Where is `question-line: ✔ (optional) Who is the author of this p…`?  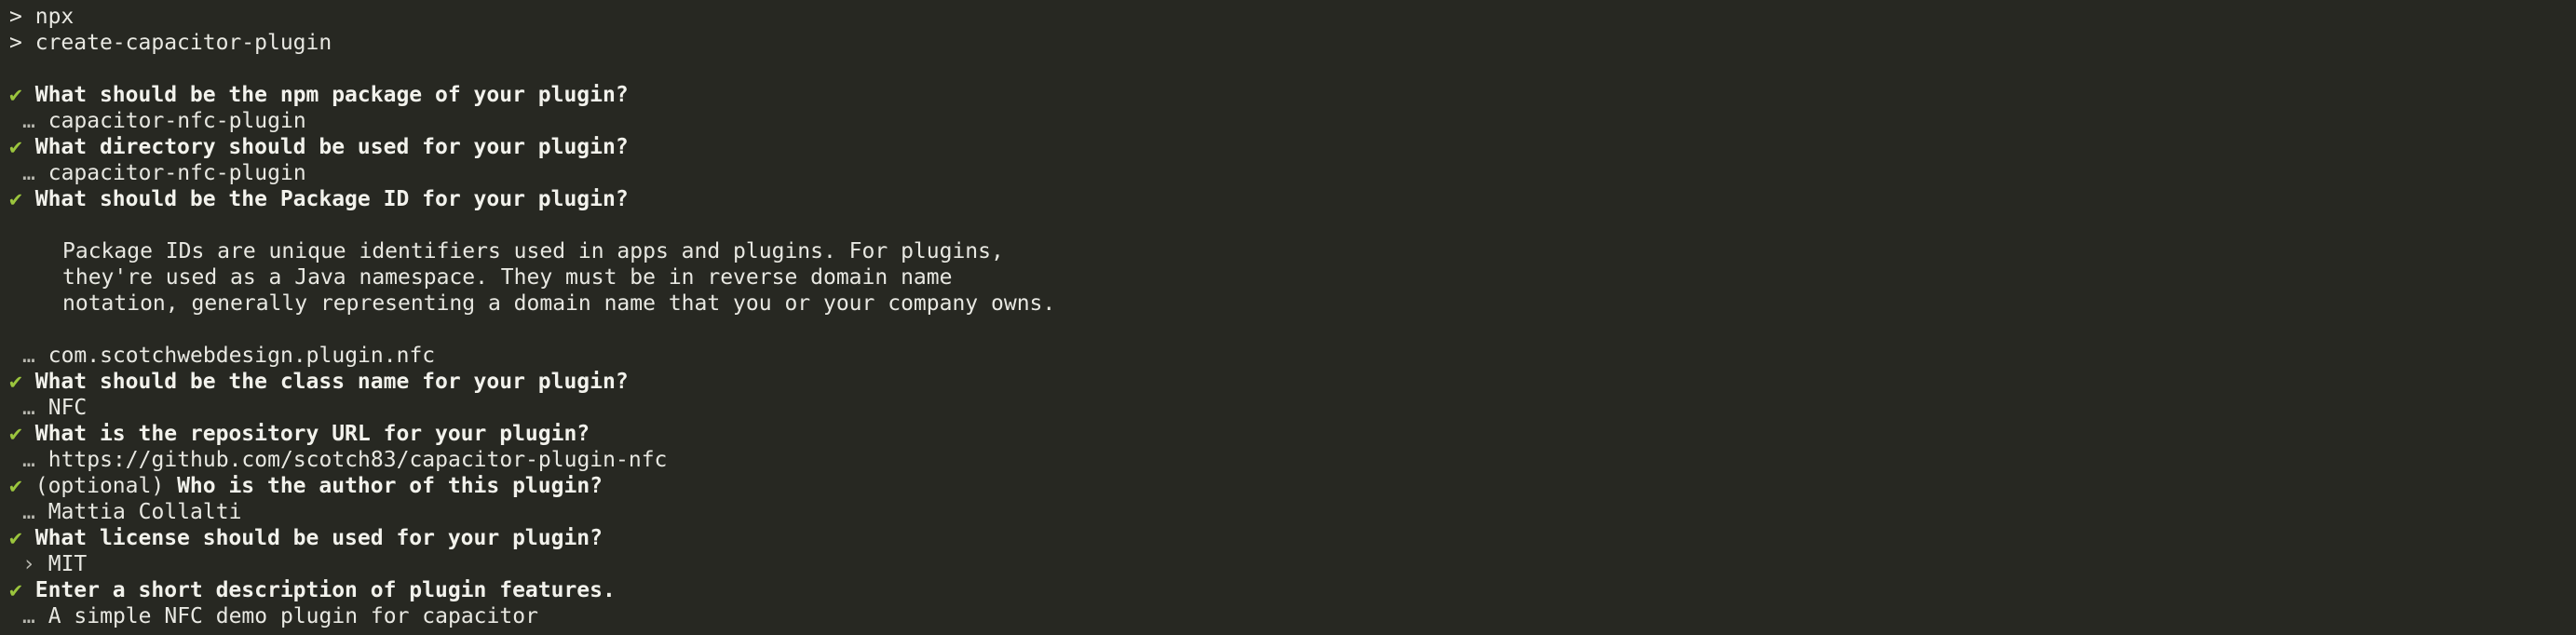 question-line: ✔ (optional) Who is the author of this p… is located at coordinates (1285, 486).